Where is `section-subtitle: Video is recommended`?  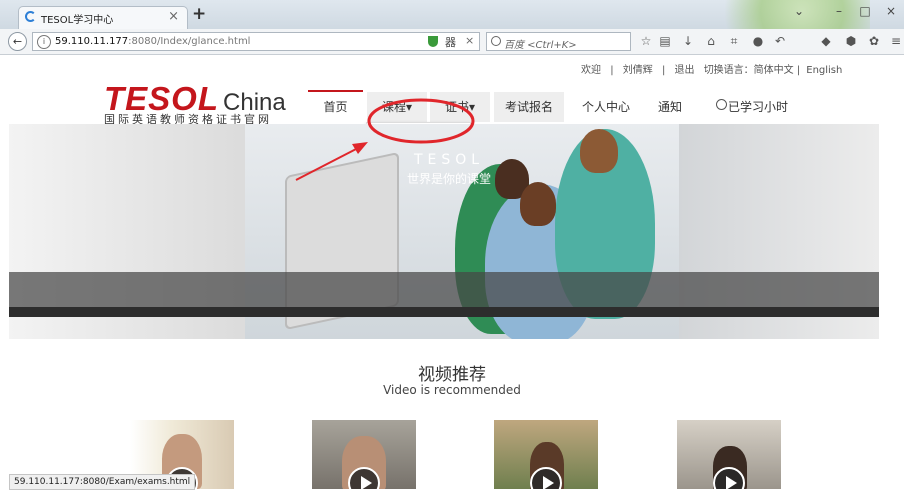
section-subtitle: Video is recommended is located at coordinates (452, 390).